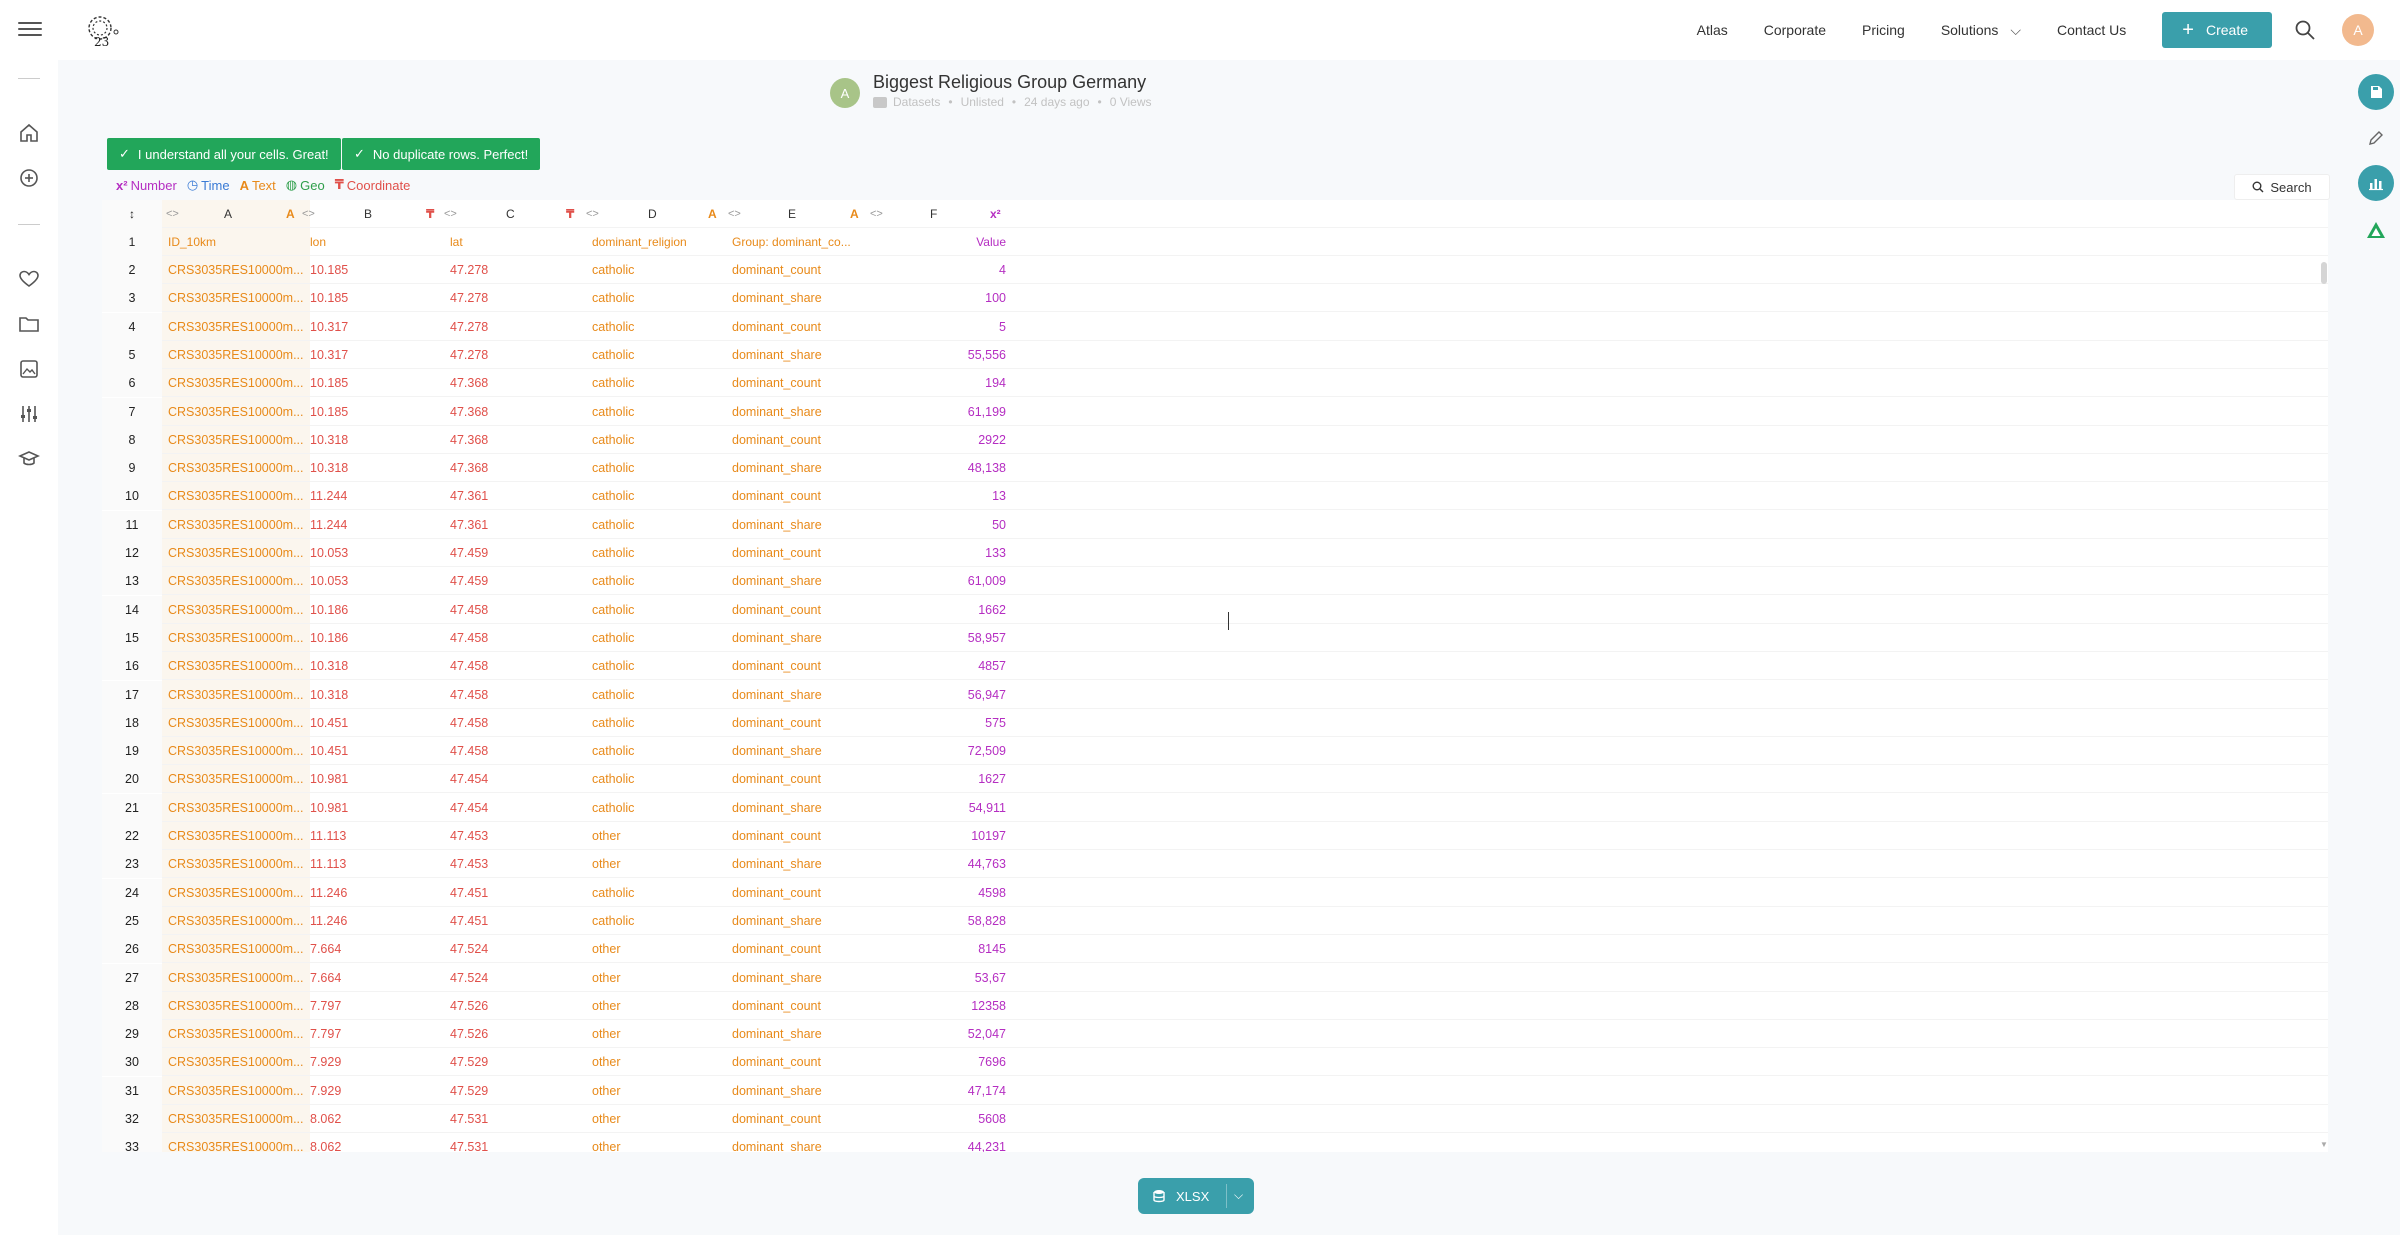  What do you see at coordinates (944, 355) in the screenshot?
I see `cell-value: 55,556` at bounding box center [944, 355].